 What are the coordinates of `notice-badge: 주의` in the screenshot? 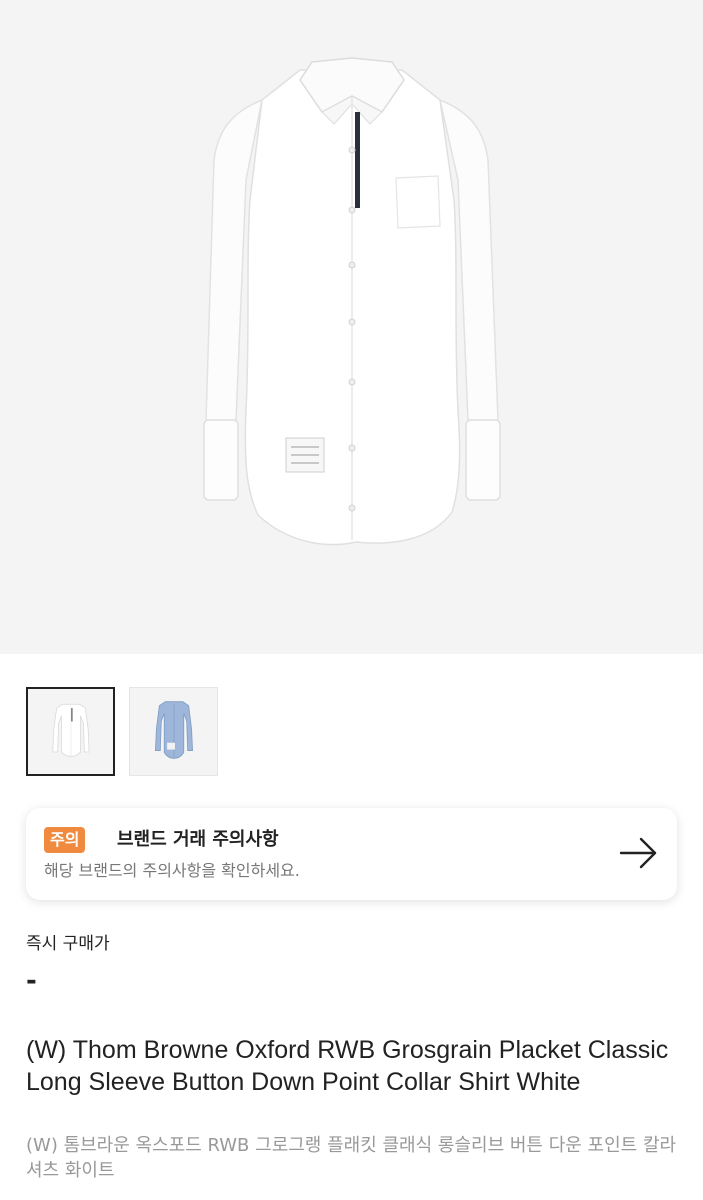 It's located at (65, 840).